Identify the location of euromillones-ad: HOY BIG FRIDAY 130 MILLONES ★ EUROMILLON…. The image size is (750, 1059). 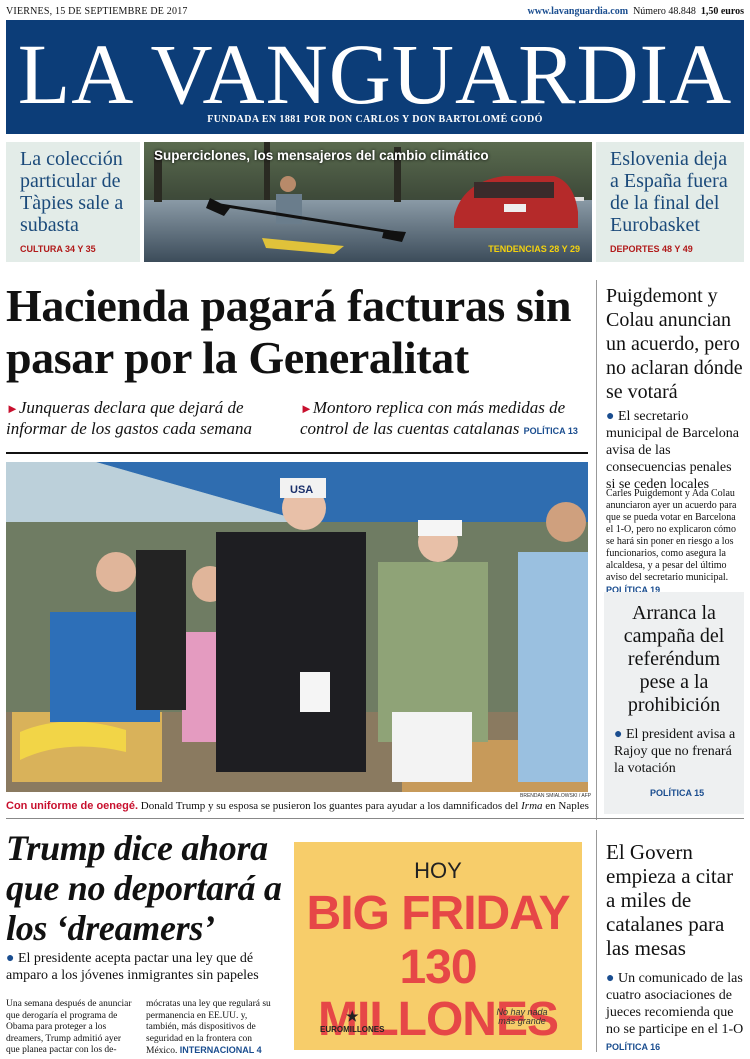
(438, 946).